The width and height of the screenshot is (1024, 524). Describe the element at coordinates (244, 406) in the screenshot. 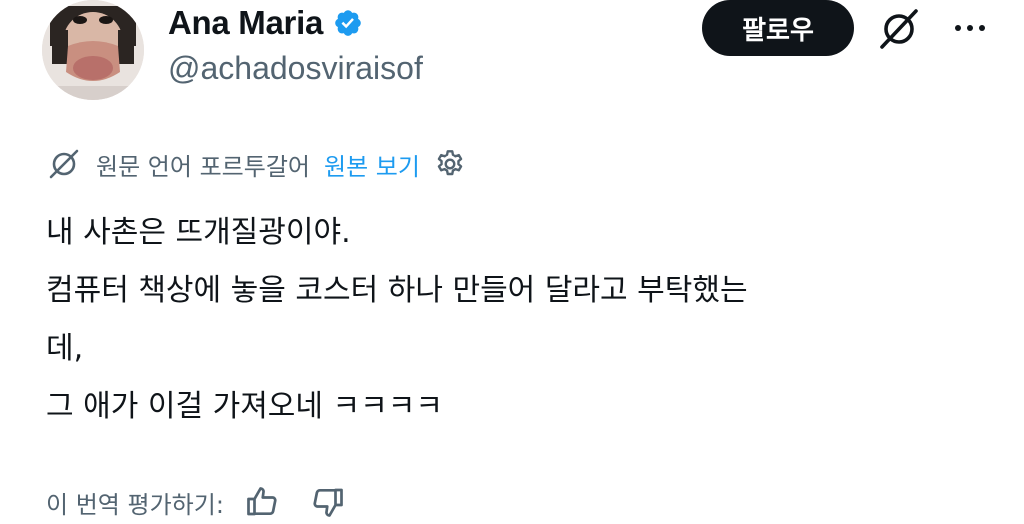

I see `tweet-line: 그 애가 이걸 가져오네 ㅋㅋㅋㅋ` at that location.